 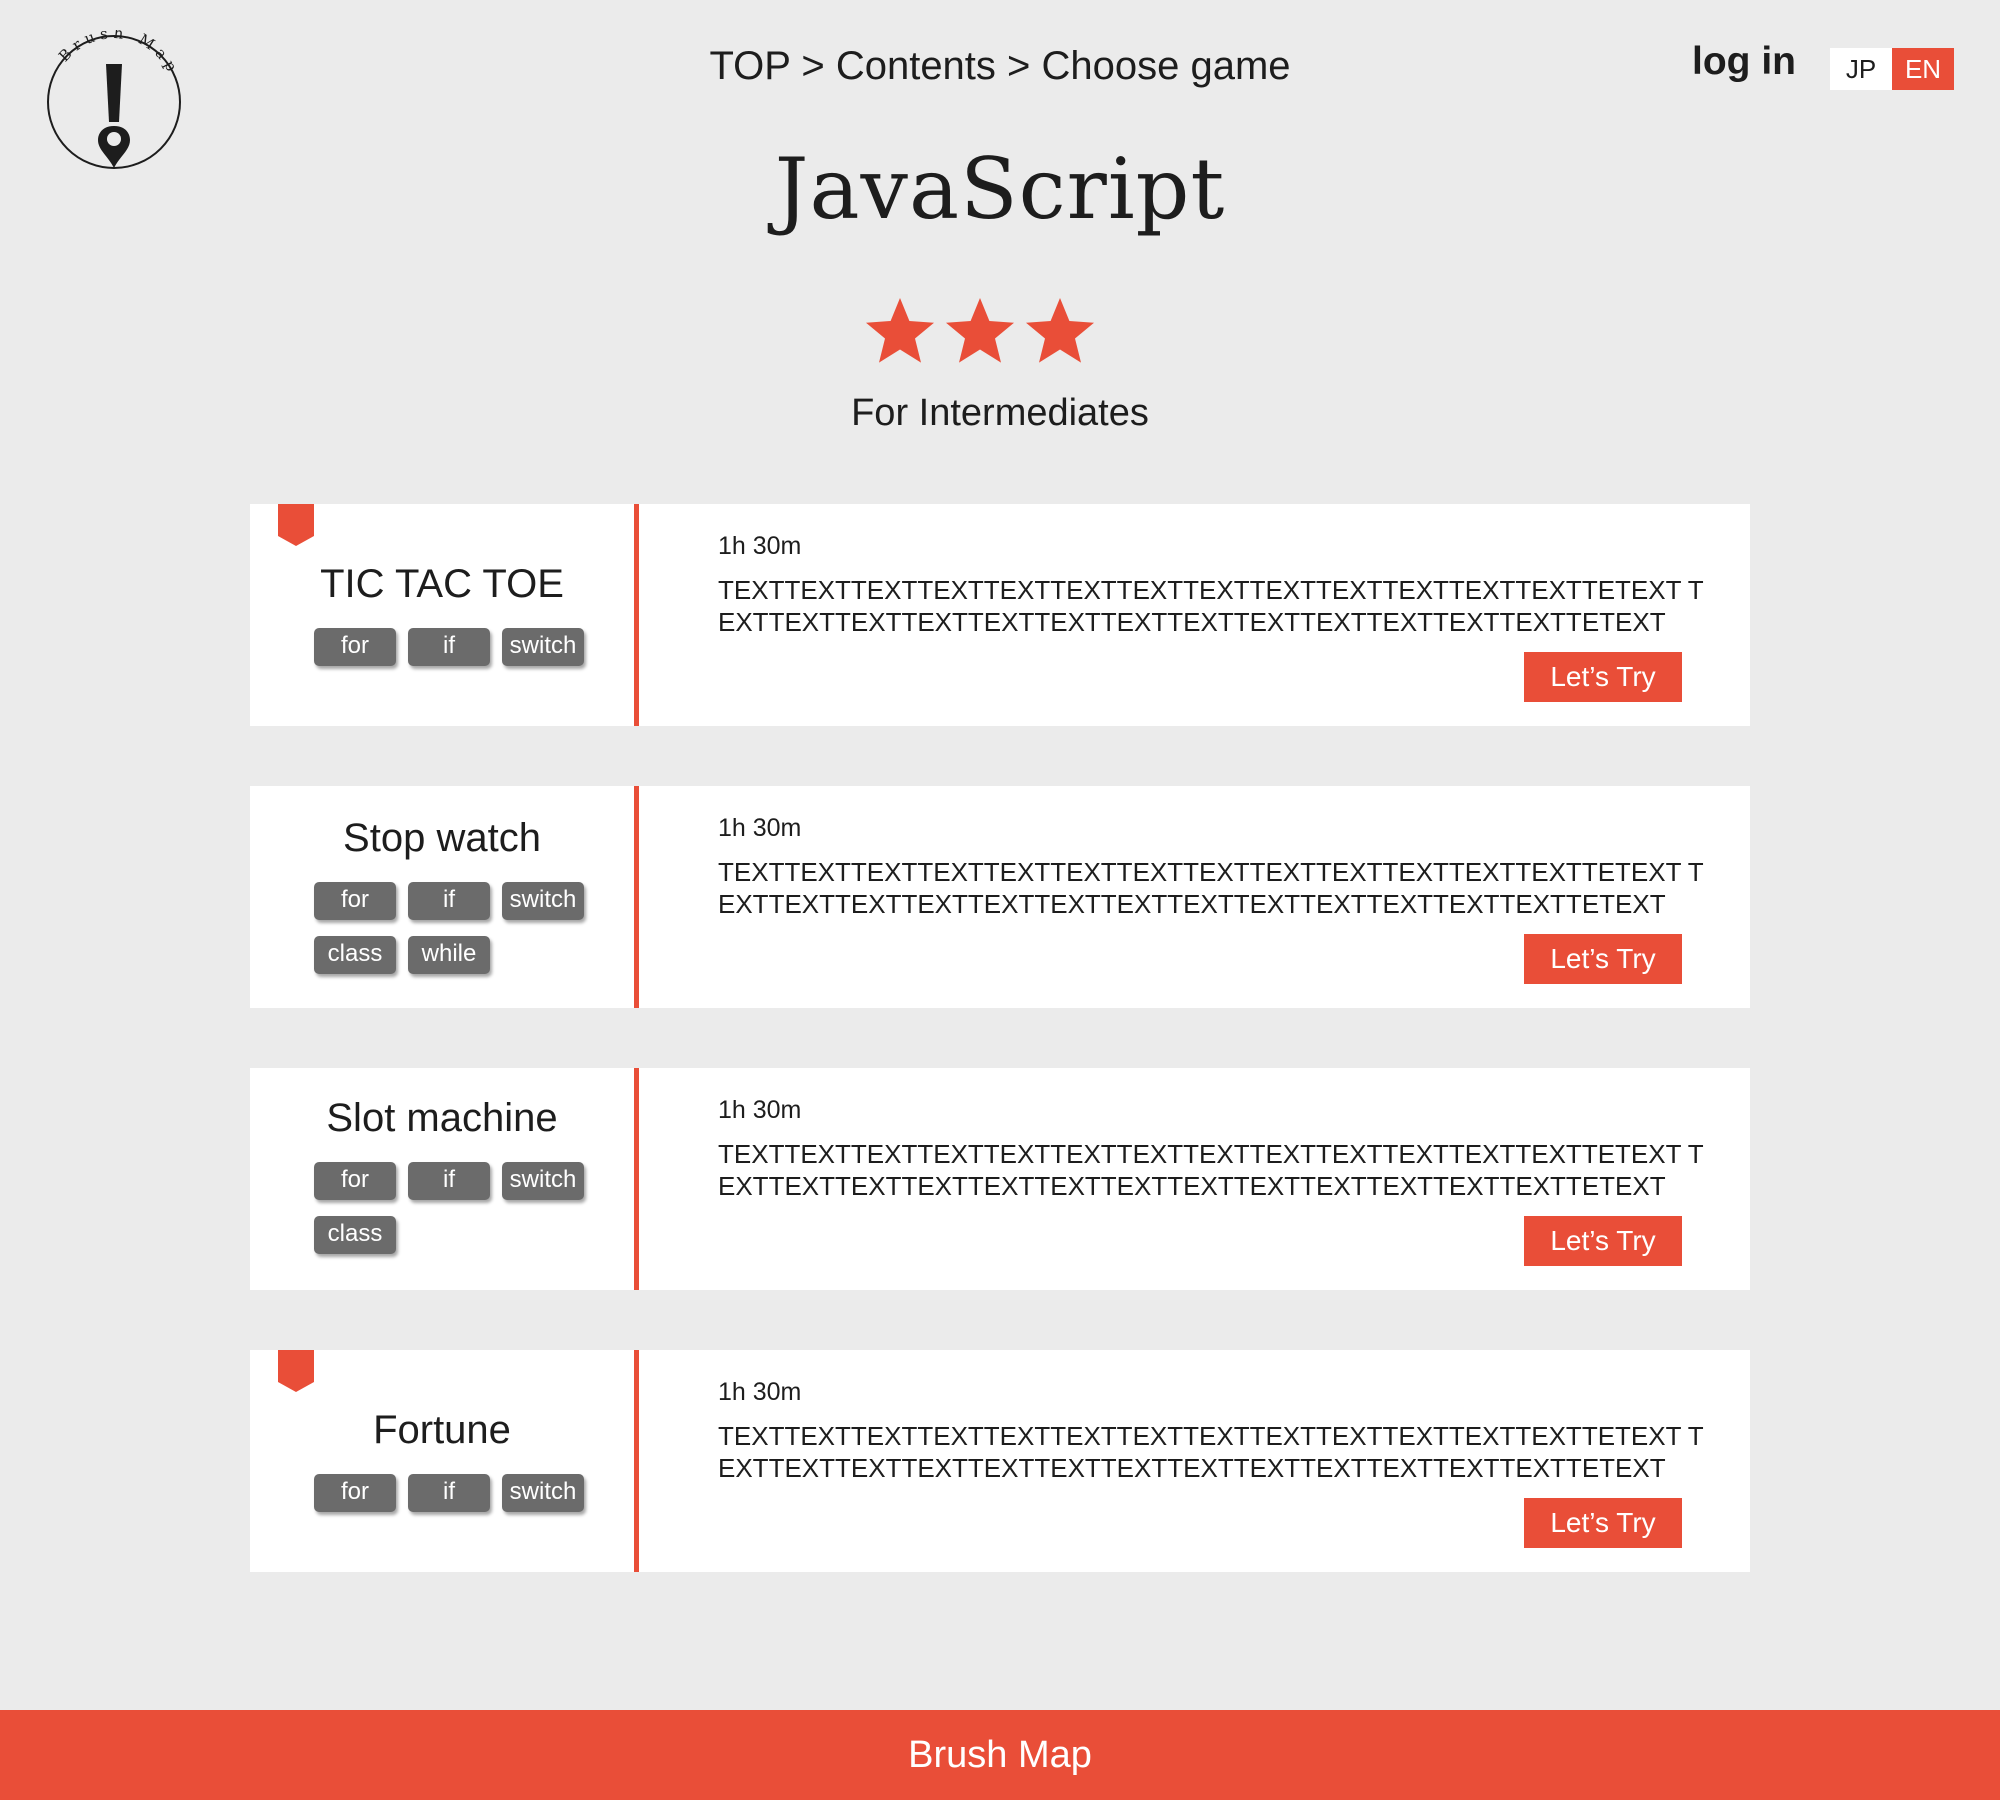 I want to click on game-title: Fortune, so click(x=442, y=1430).